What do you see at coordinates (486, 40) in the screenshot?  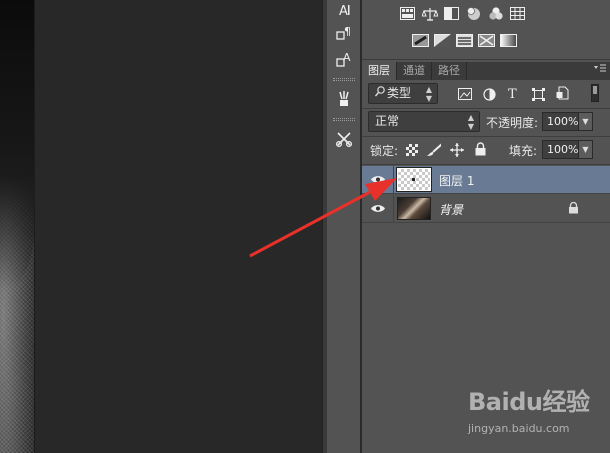 I see `selective-color-icon` at bounding box center [486, 40].